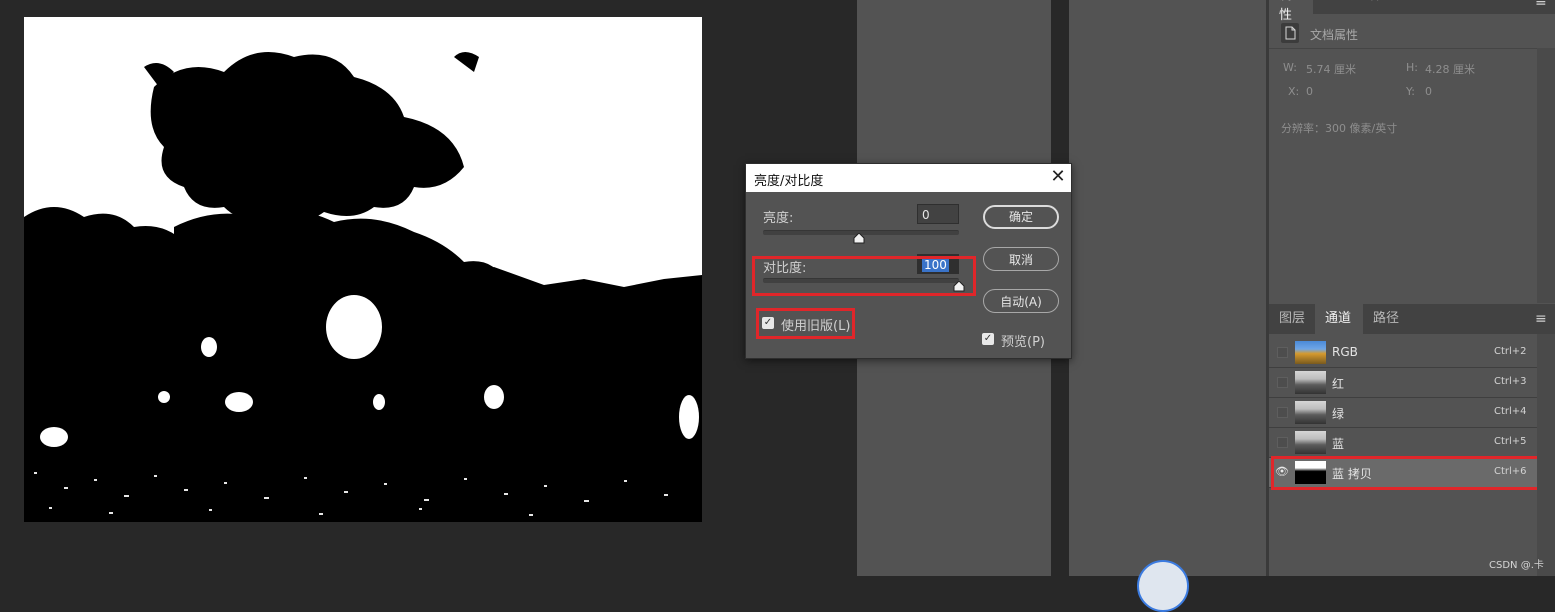 The height and width of the screenshot is (612, 1555). What do you see at coordinates (1023, 340) in the screenshot?
I see `preview-label: 预览(P)` at bounding box center [1023, 340].